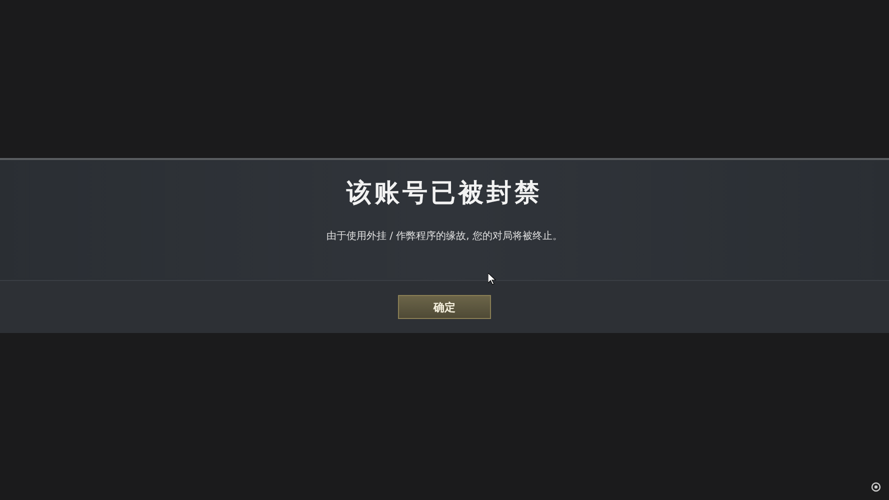  I want to click on confirm-button: 确定, so click(444, 307).